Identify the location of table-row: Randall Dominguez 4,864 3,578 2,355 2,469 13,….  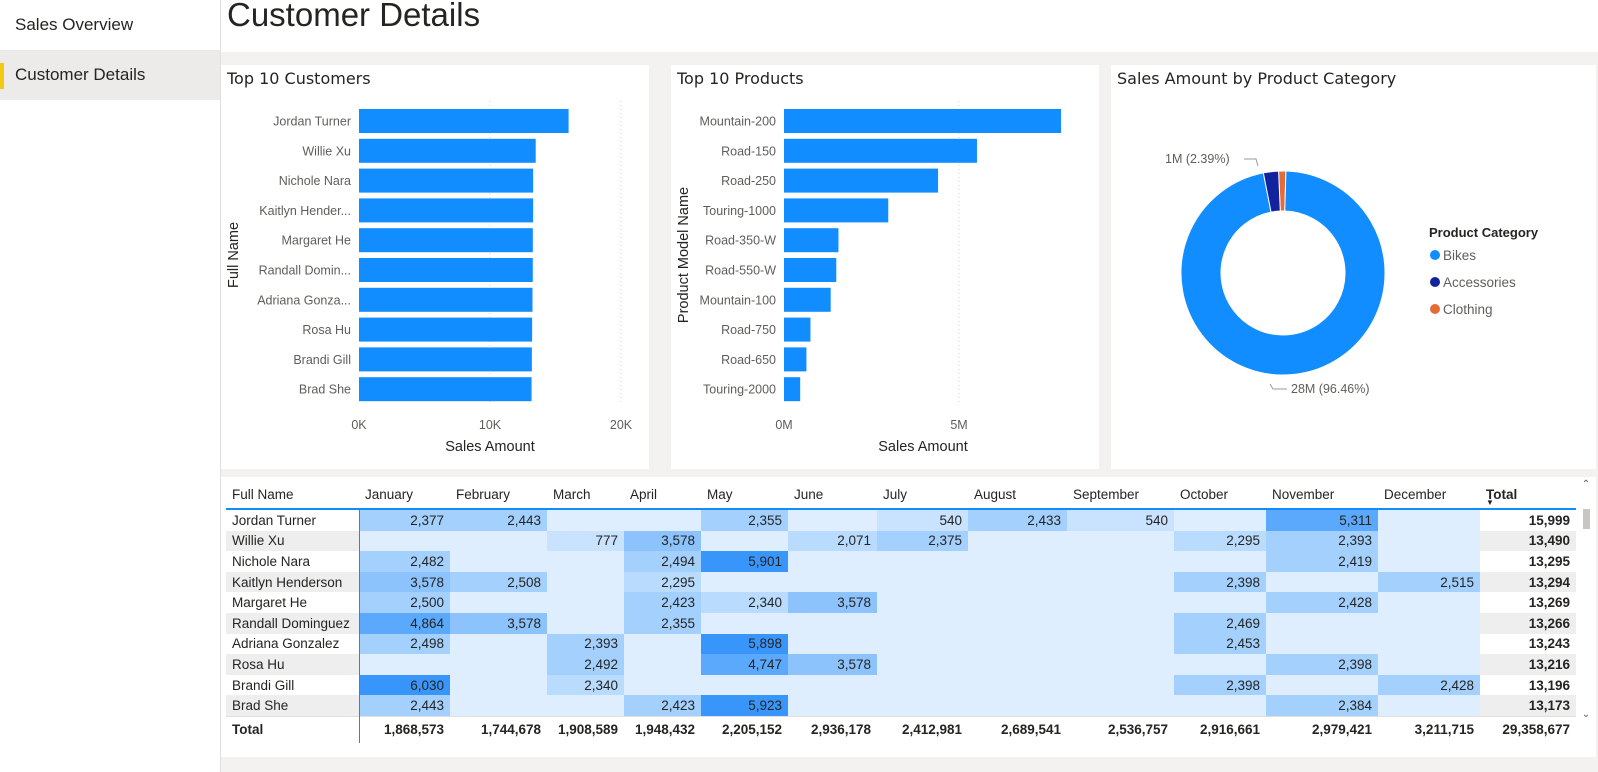
(901, 623).